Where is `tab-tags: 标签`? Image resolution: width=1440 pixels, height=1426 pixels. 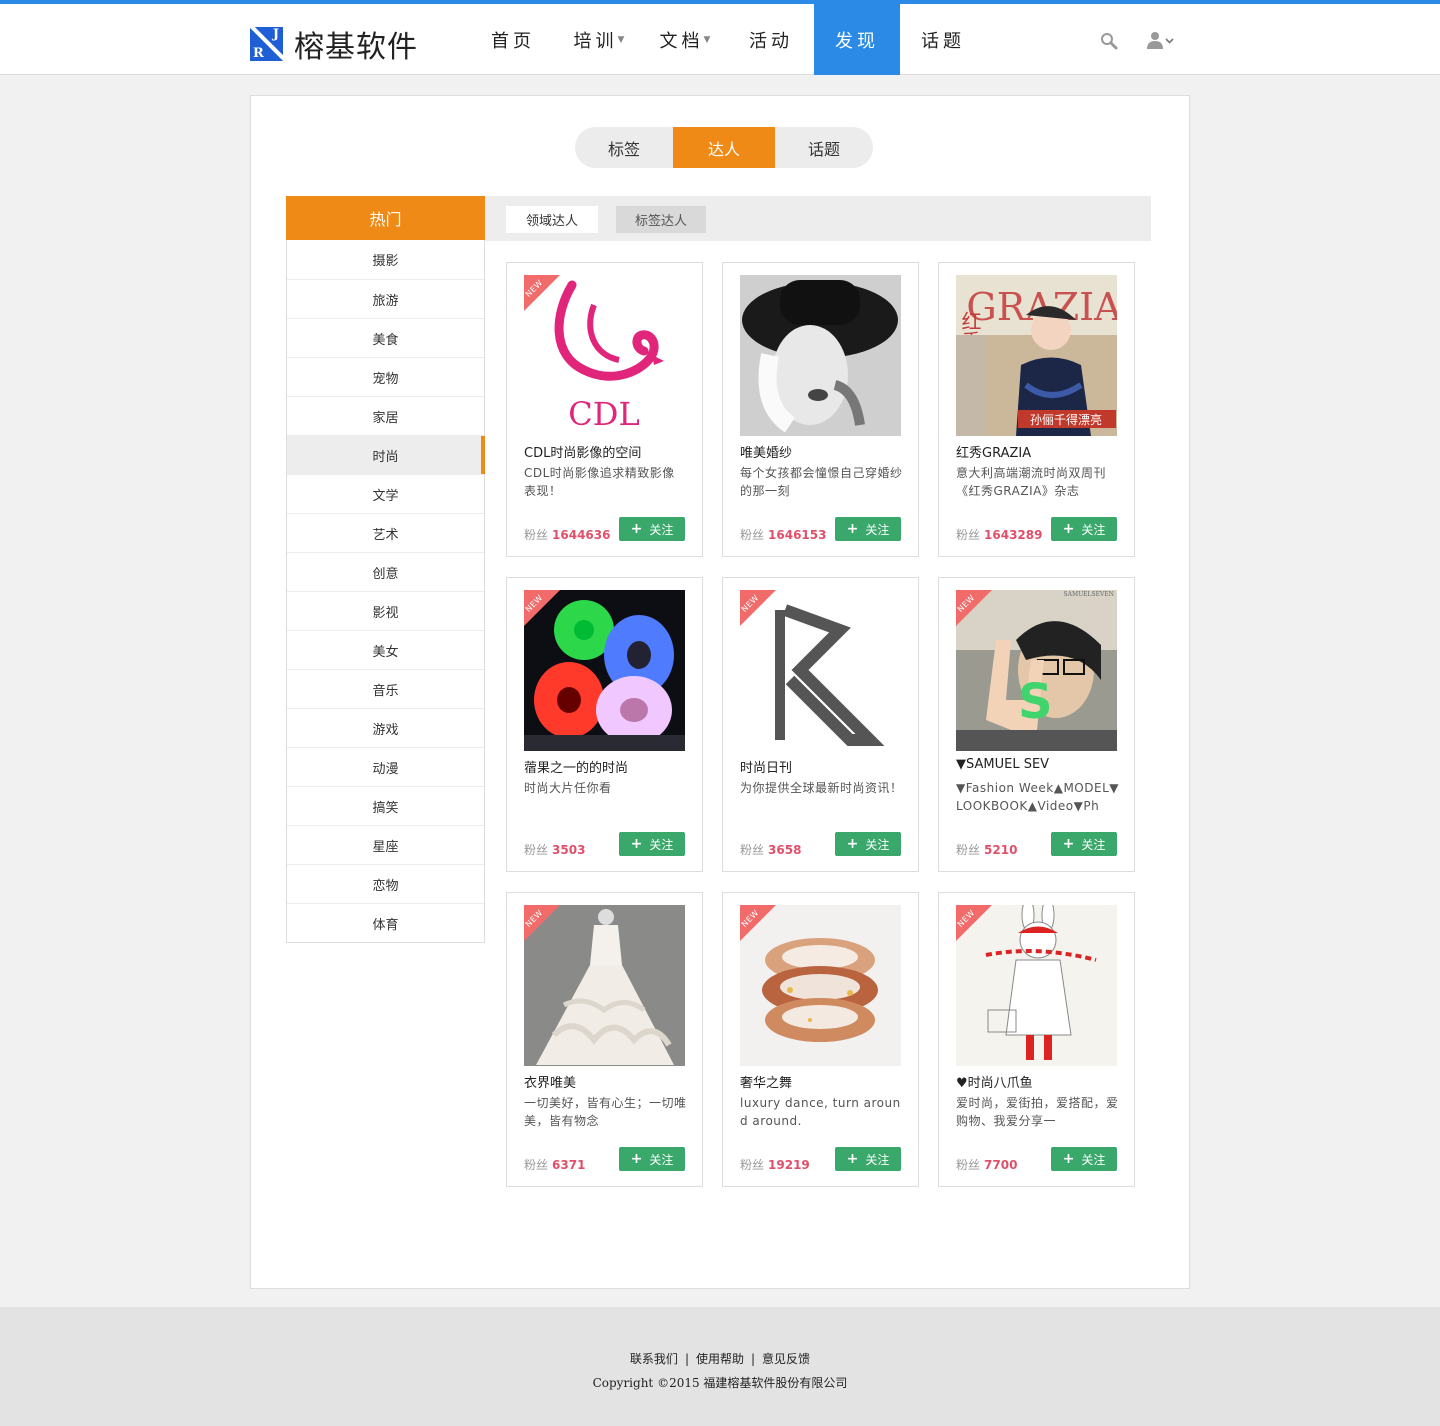
tab-tags: 标签 is located at coordinates (624, 147).